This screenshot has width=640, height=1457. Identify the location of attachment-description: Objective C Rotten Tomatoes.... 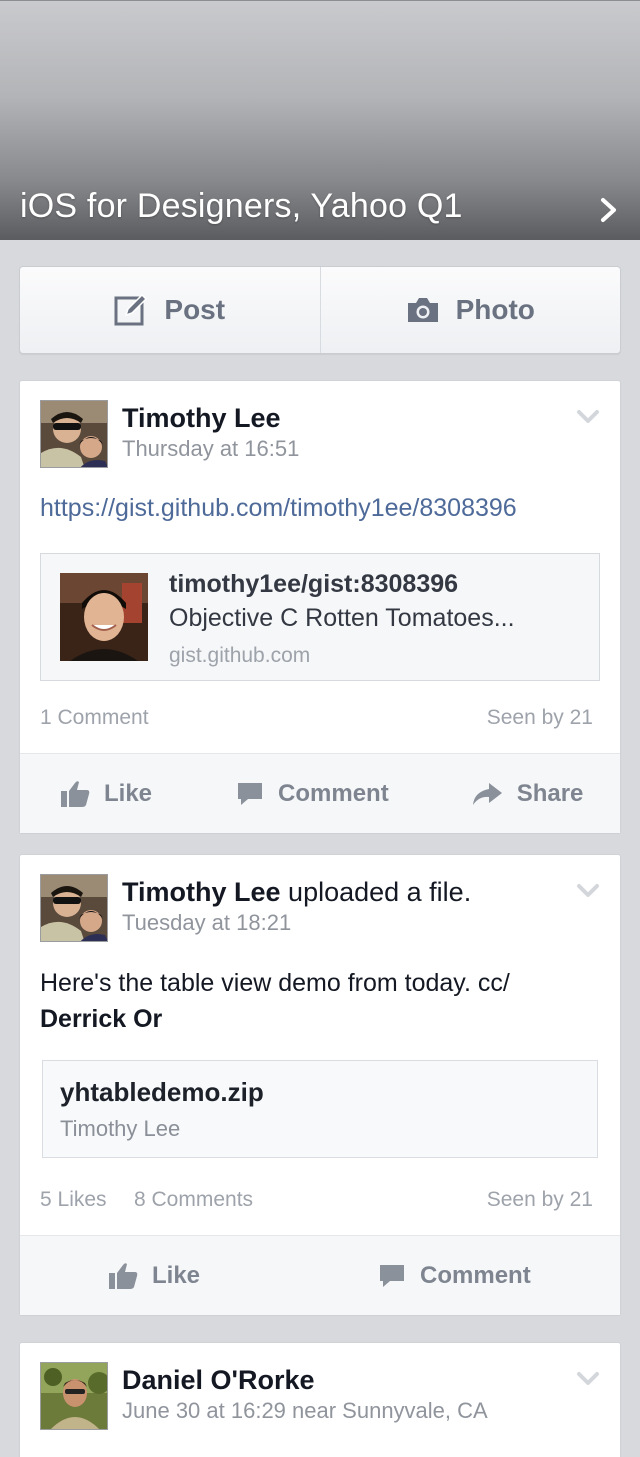
(342, 618).